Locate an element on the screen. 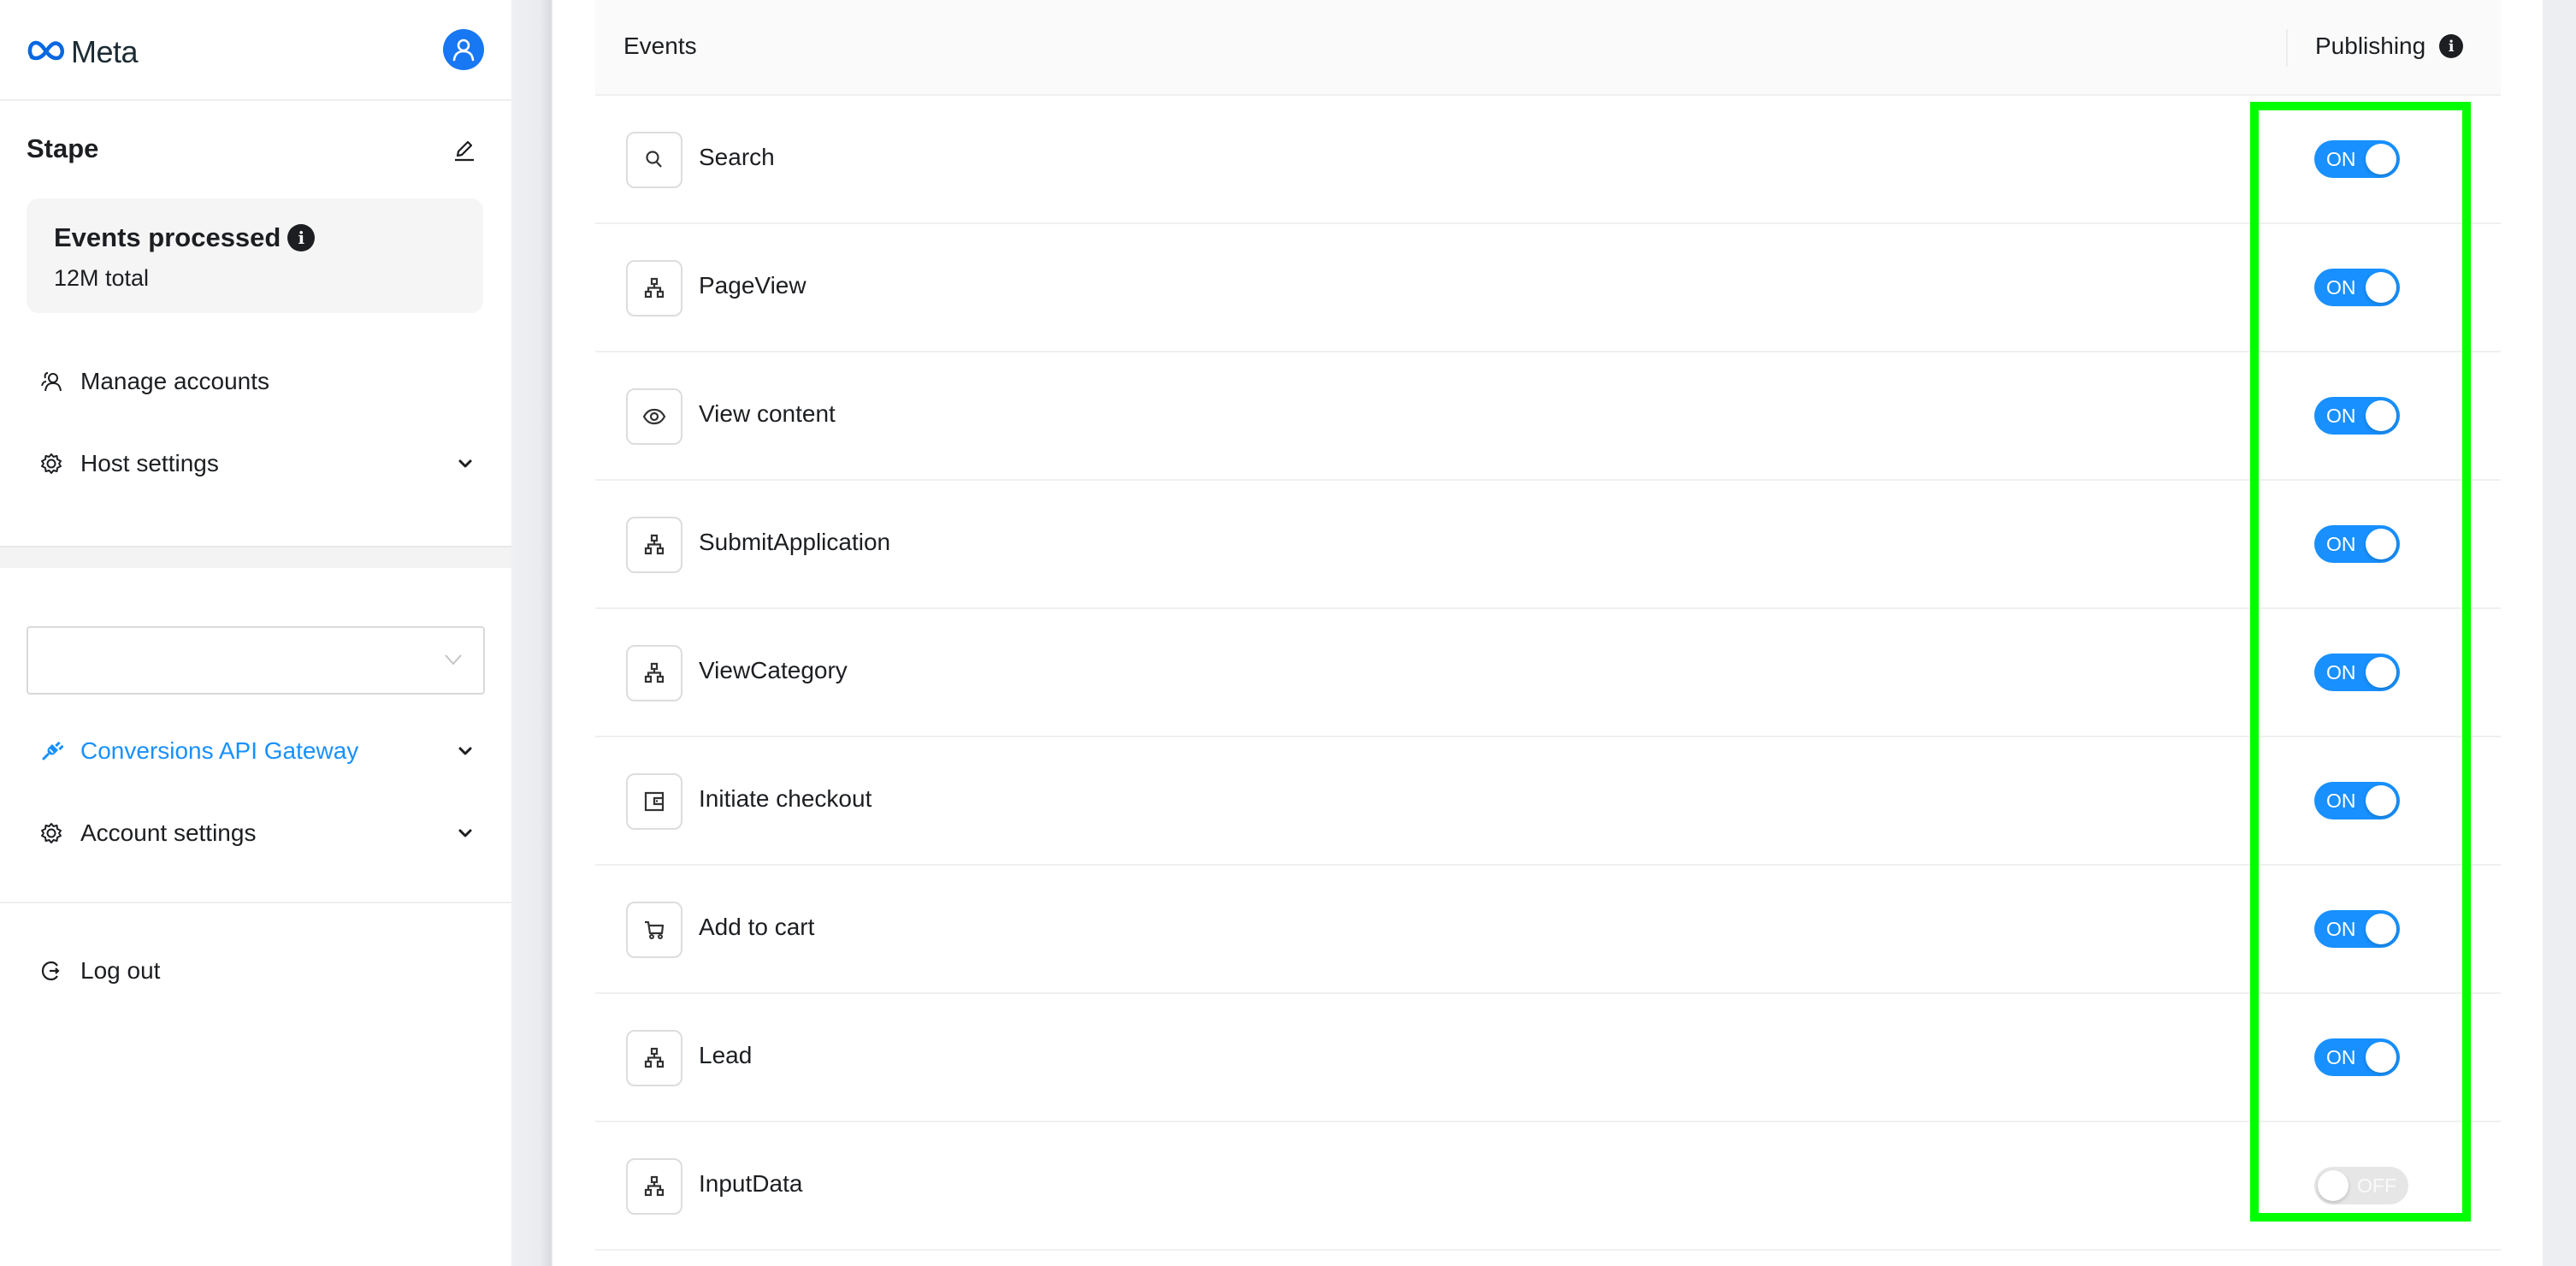 Image resolution: width=2576 pixels, height=1266 pixels. table-row-search: Search ON is located at coordinates (1548, 160).